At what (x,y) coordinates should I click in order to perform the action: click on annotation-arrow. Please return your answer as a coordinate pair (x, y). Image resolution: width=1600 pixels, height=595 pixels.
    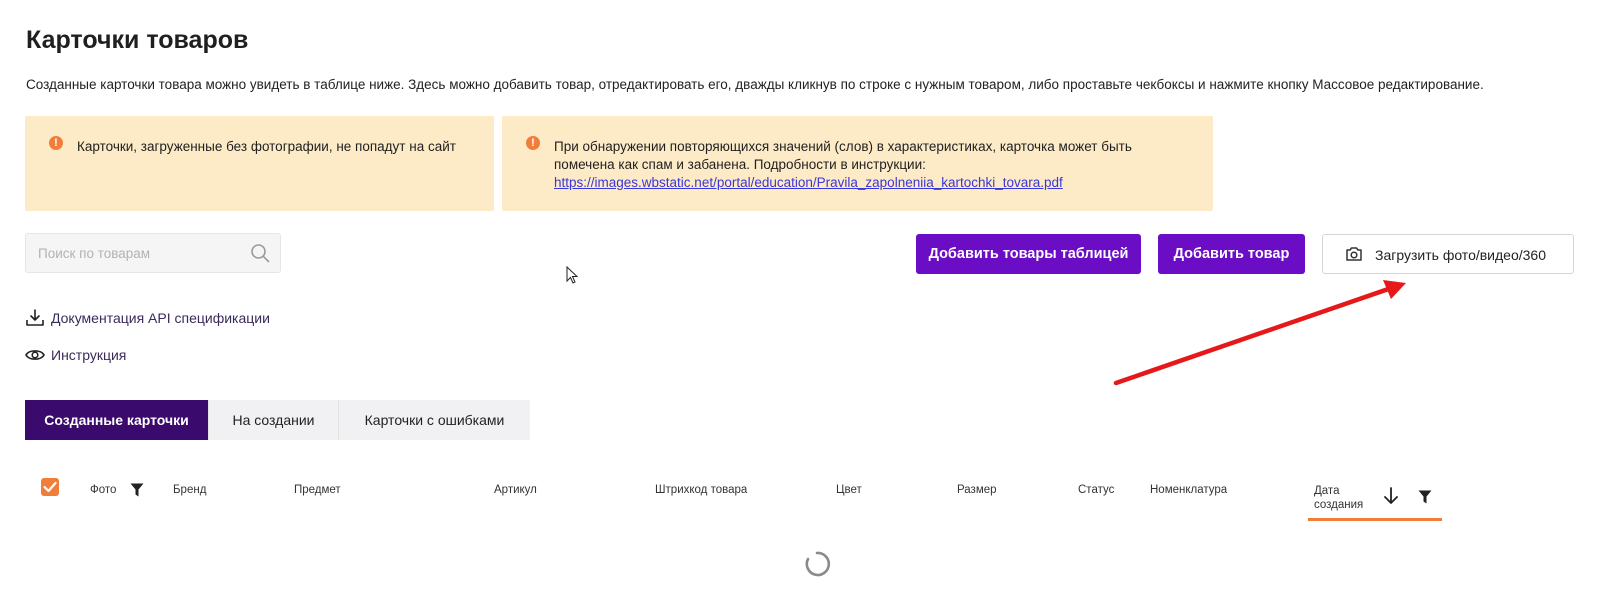
    Looking at the image, I should click on (1259, 333).